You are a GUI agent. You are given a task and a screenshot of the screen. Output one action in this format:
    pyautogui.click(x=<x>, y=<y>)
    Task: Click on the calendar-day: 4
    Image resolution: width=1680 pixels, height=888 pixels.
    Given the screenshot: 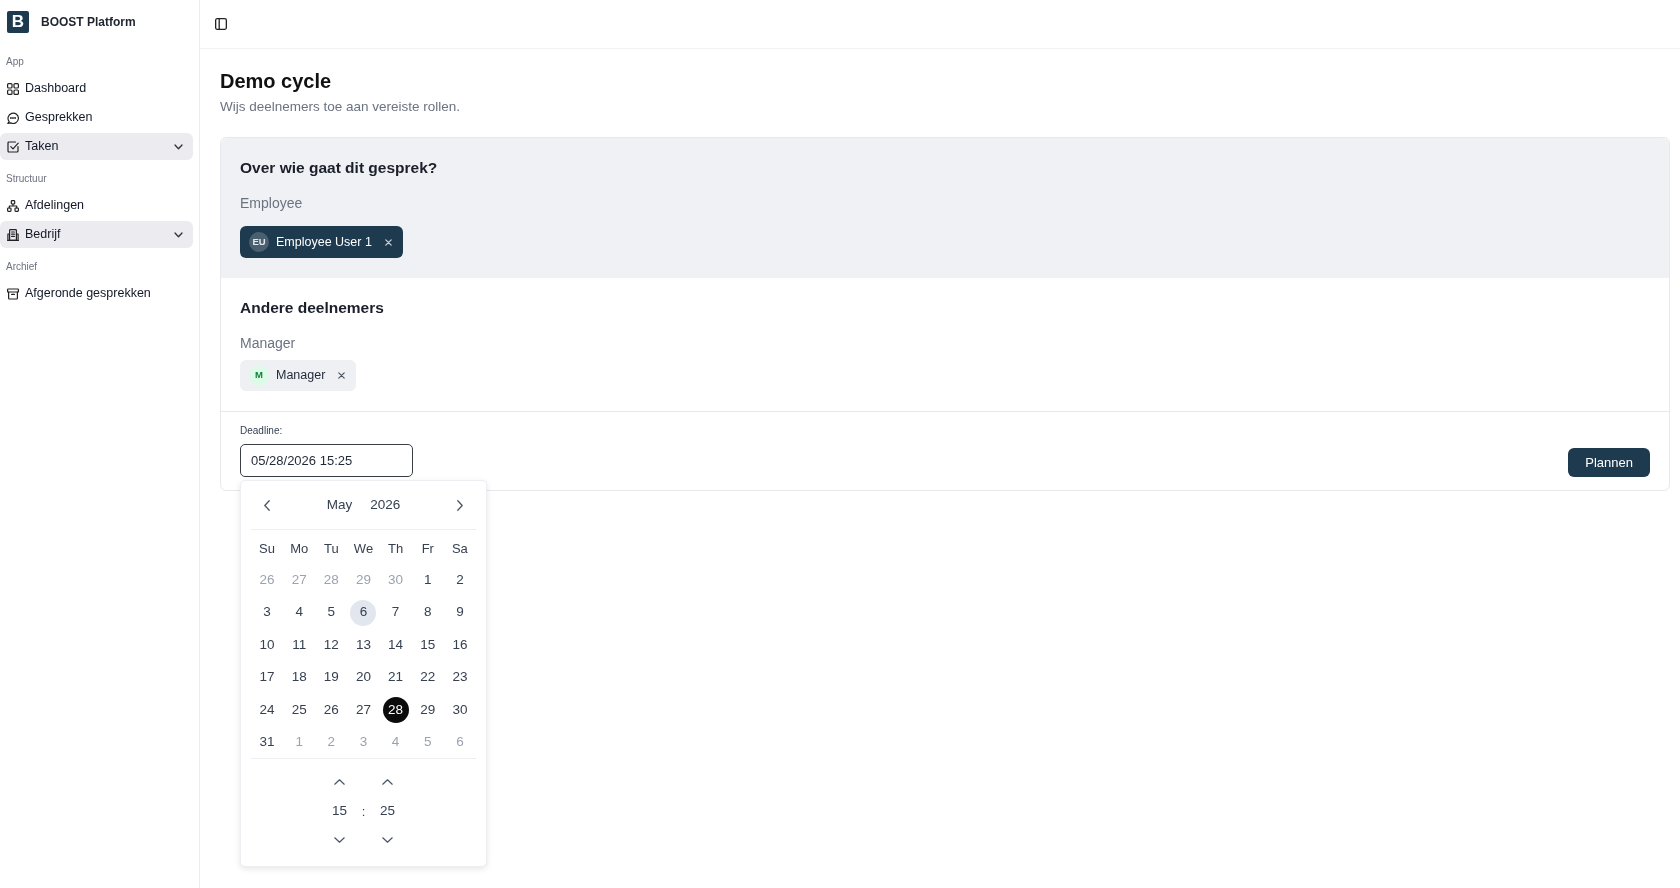 What is the action you would take?
    pyautogui.click(x=299, y=612)
    